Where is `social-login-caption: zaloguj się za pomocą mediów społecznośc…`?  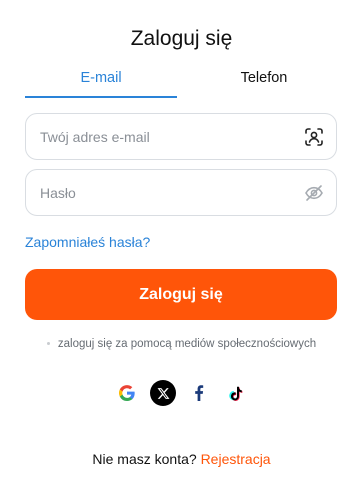
social-login-caption: zaloguj się za pomocą mediów społecznośc… is located at coordinates (181, 344).